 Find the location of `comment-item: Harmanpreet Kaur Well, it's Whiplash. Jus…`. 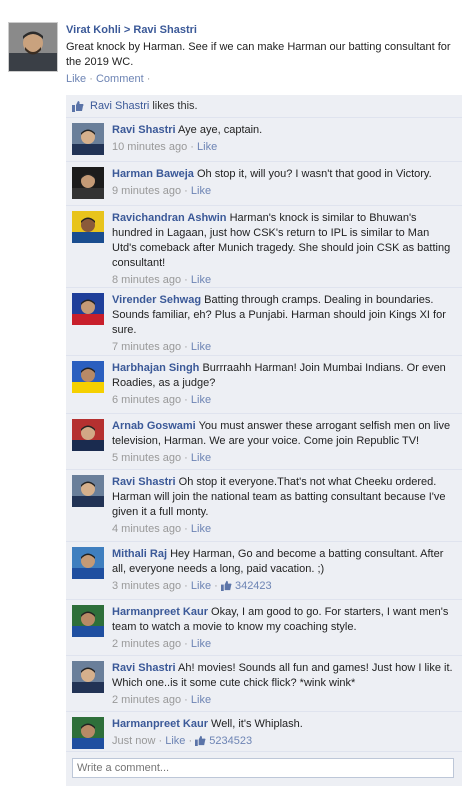

comment-item: Harmanpreet Kaur Well, it's Whiplash. Jus… is located at coordinates (264, 731).